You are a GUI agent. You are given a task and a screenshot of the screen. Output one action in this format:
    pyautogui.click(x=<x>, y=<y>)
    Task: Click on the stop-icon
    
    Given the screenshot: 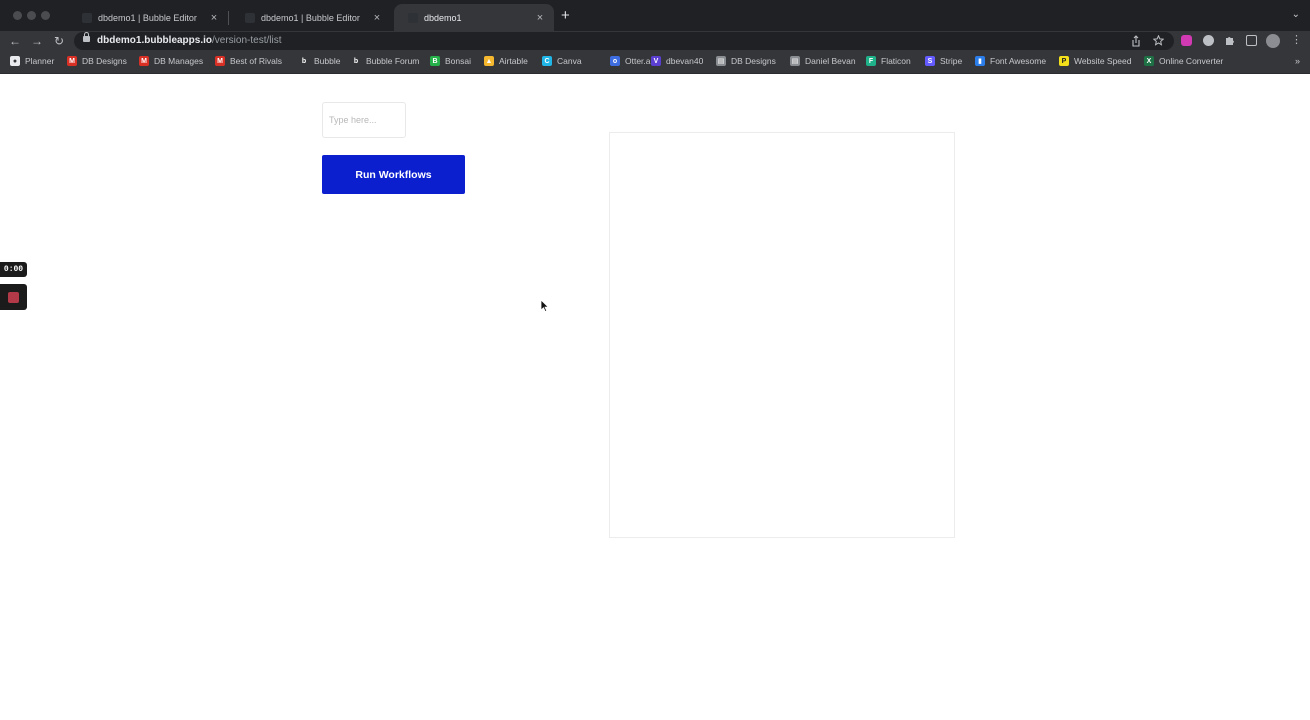 What is the action you would take?
    pyautogui.click(x=13, y=297)
    